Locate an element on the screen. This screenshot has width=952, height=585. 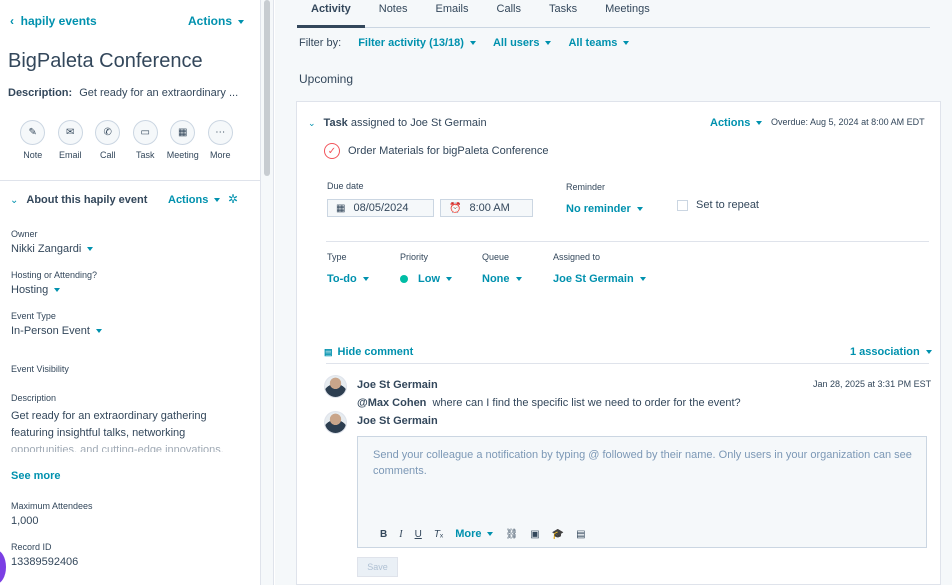
knowledge-icon: 🎓 is located at coordinates (558, 534).